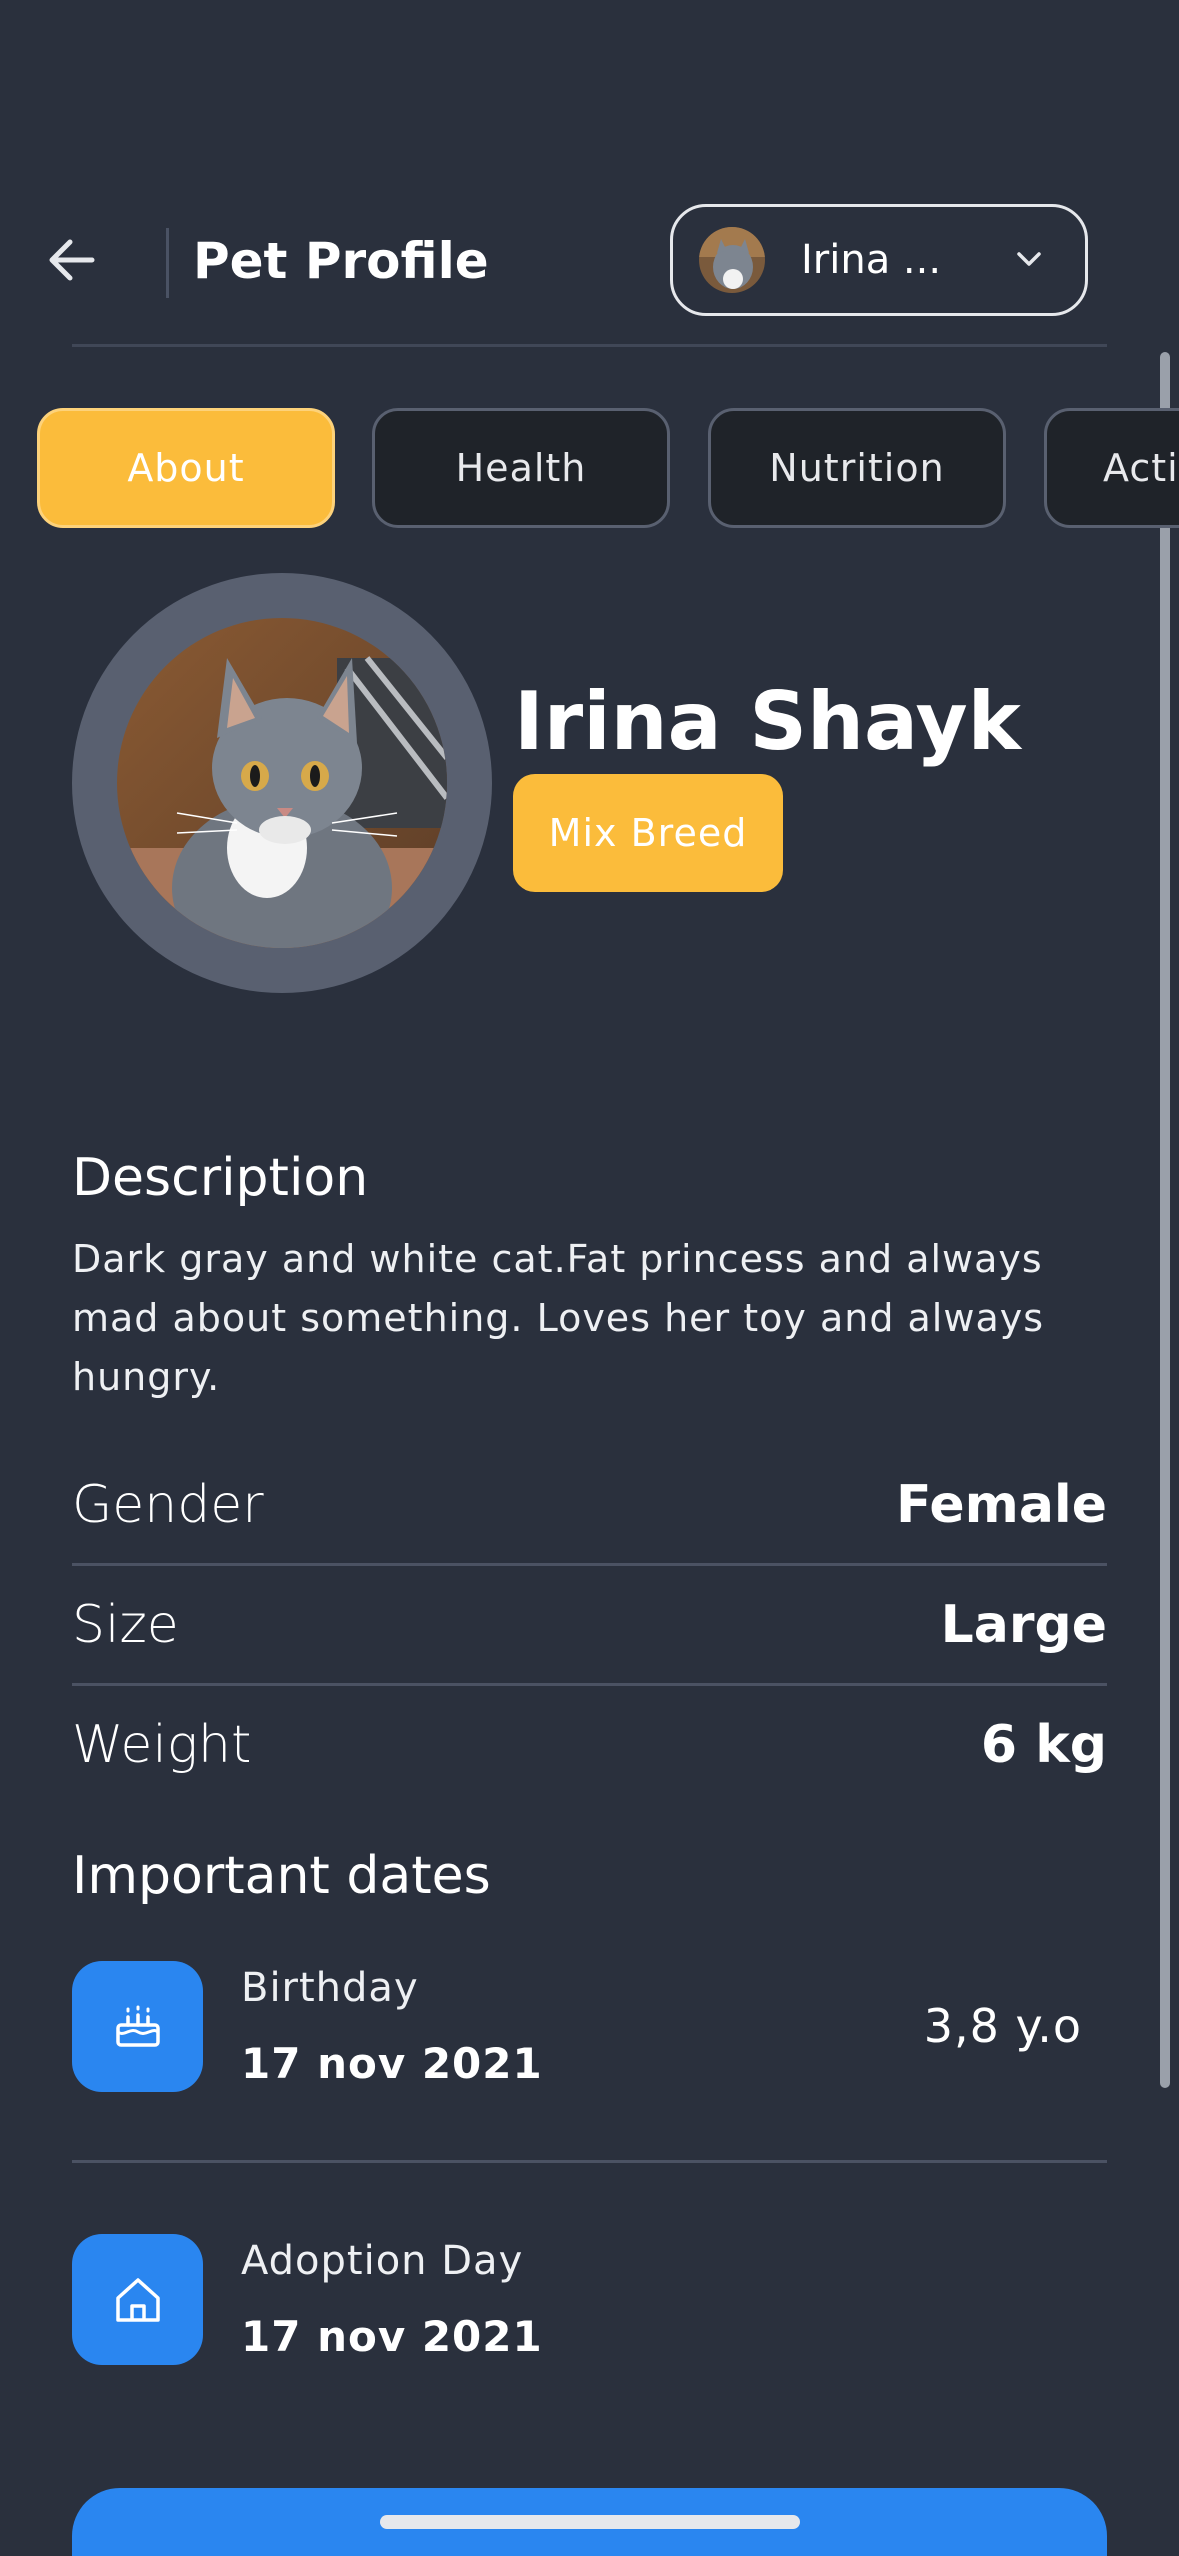 The height and width of the screenshot is (2556, 1179). Describe the element at coordinates (589, 1745) in the screenshot. I see `attribute-row-weight: Weight 6 kg` at that location.